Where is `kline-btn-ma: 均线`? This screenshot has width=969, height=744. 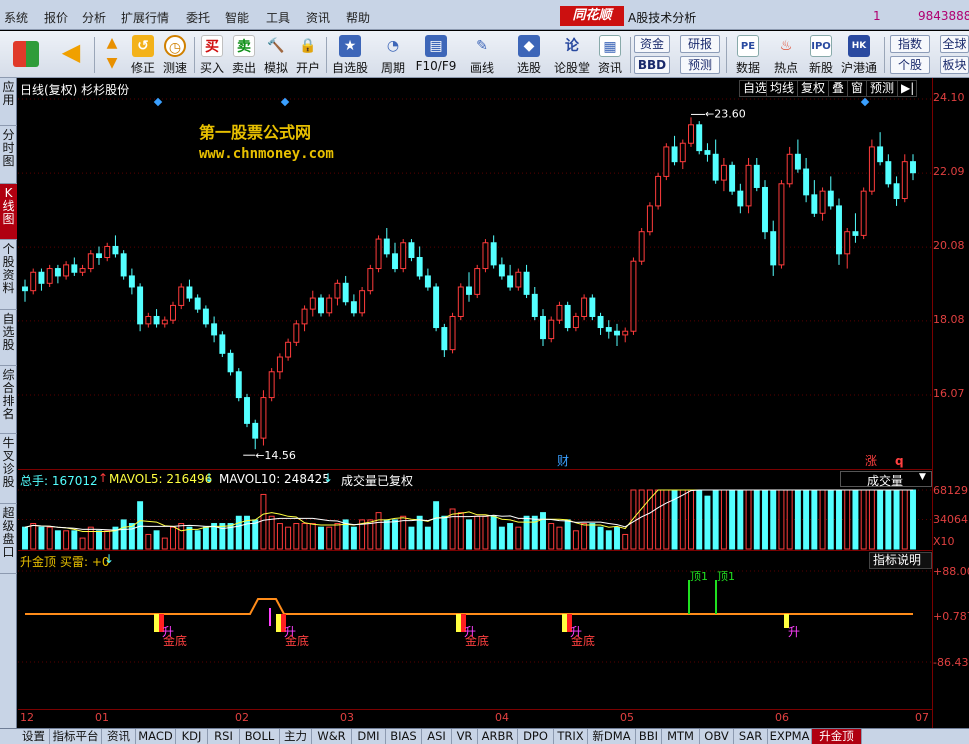 kline-btn-ma: 均线 is located at coordinates (782, 88).